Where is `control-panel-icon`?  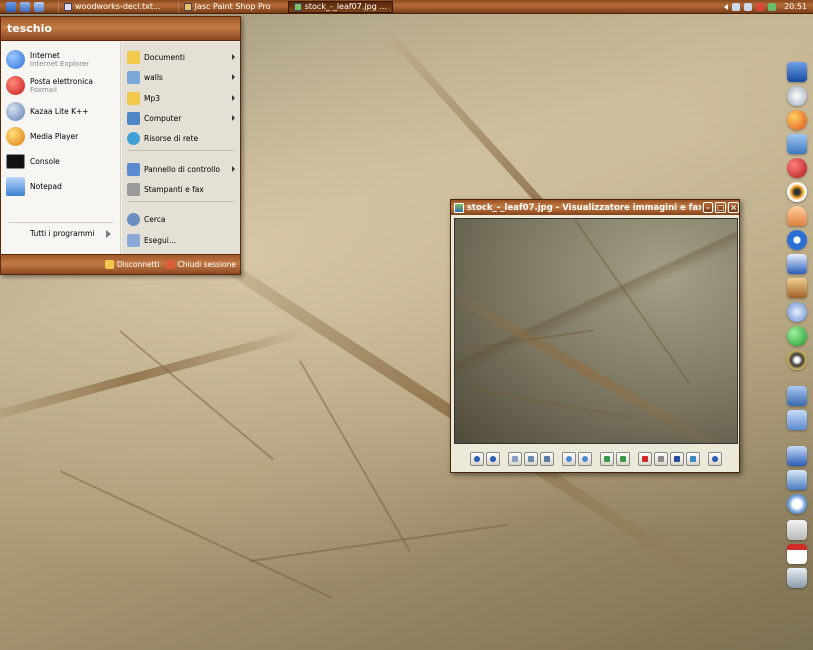 control-panel-icon is located at coordinates (133, 169).